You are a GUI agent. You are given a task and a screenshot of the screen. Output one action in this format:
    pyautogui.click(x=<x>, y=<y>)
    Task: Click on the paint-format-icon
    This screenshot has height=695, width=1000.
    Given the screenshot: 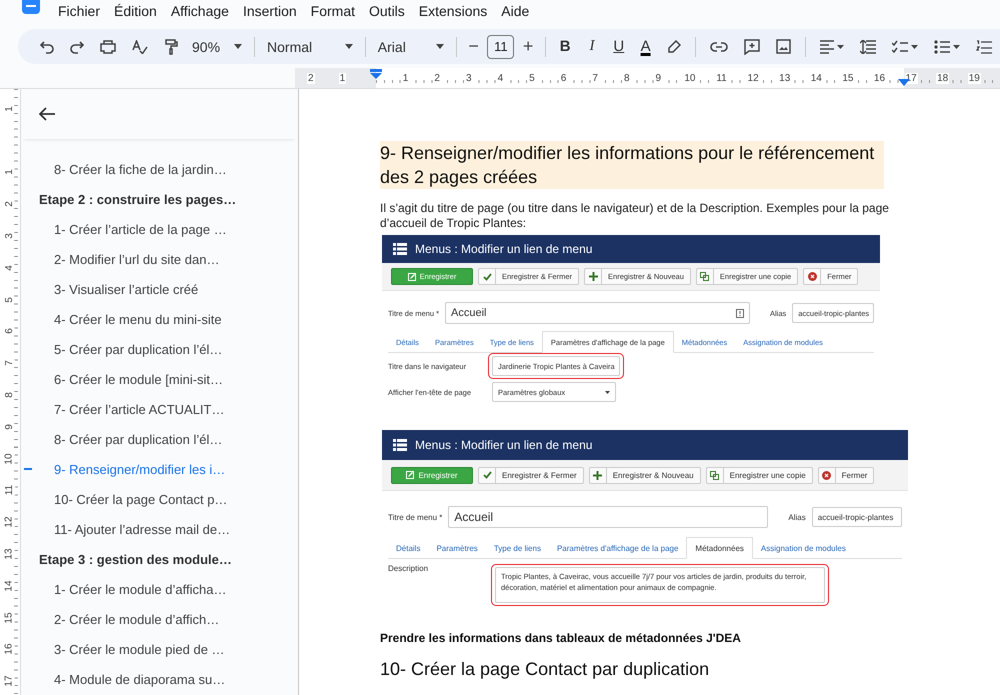 What is the action you would take?
    pyautogui.click(x=171, y=46)
    